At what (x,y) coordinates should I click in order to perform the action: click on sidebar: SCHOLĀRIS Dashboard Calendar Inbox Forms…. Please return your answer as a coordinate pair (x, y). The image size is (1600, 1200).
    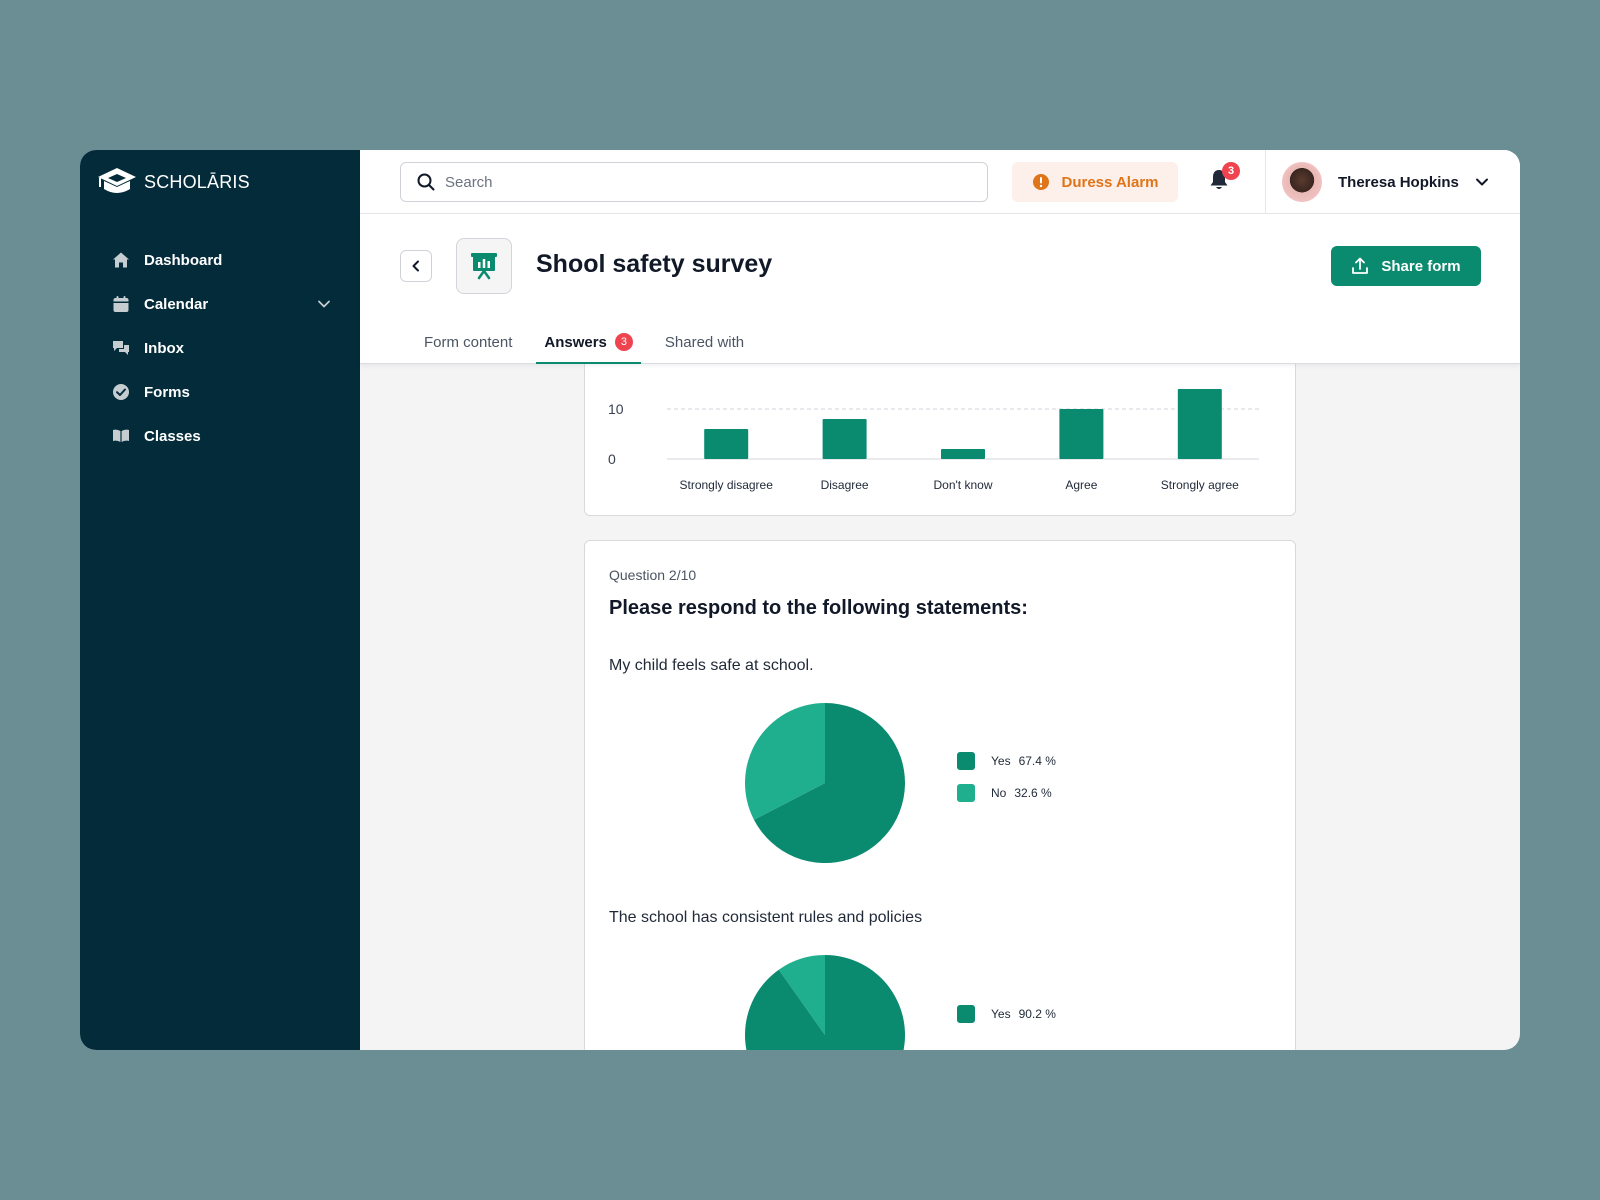
    Looking at the image, I should click on (220, 600).